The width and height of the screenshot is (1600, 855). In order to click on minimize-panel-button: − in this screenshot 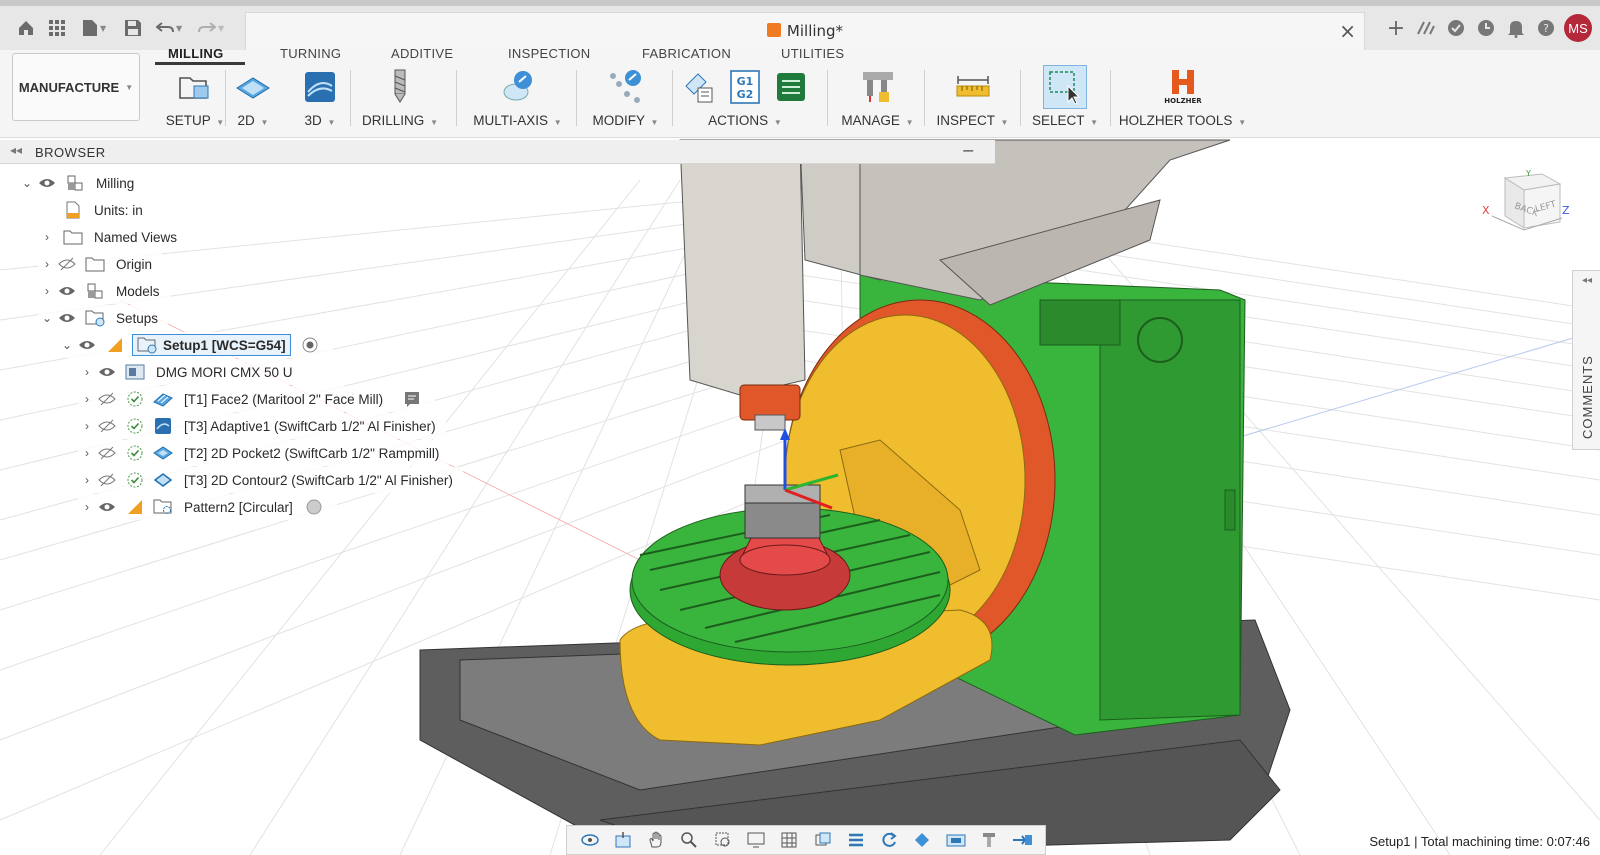, I will do `click(968, 150)`.